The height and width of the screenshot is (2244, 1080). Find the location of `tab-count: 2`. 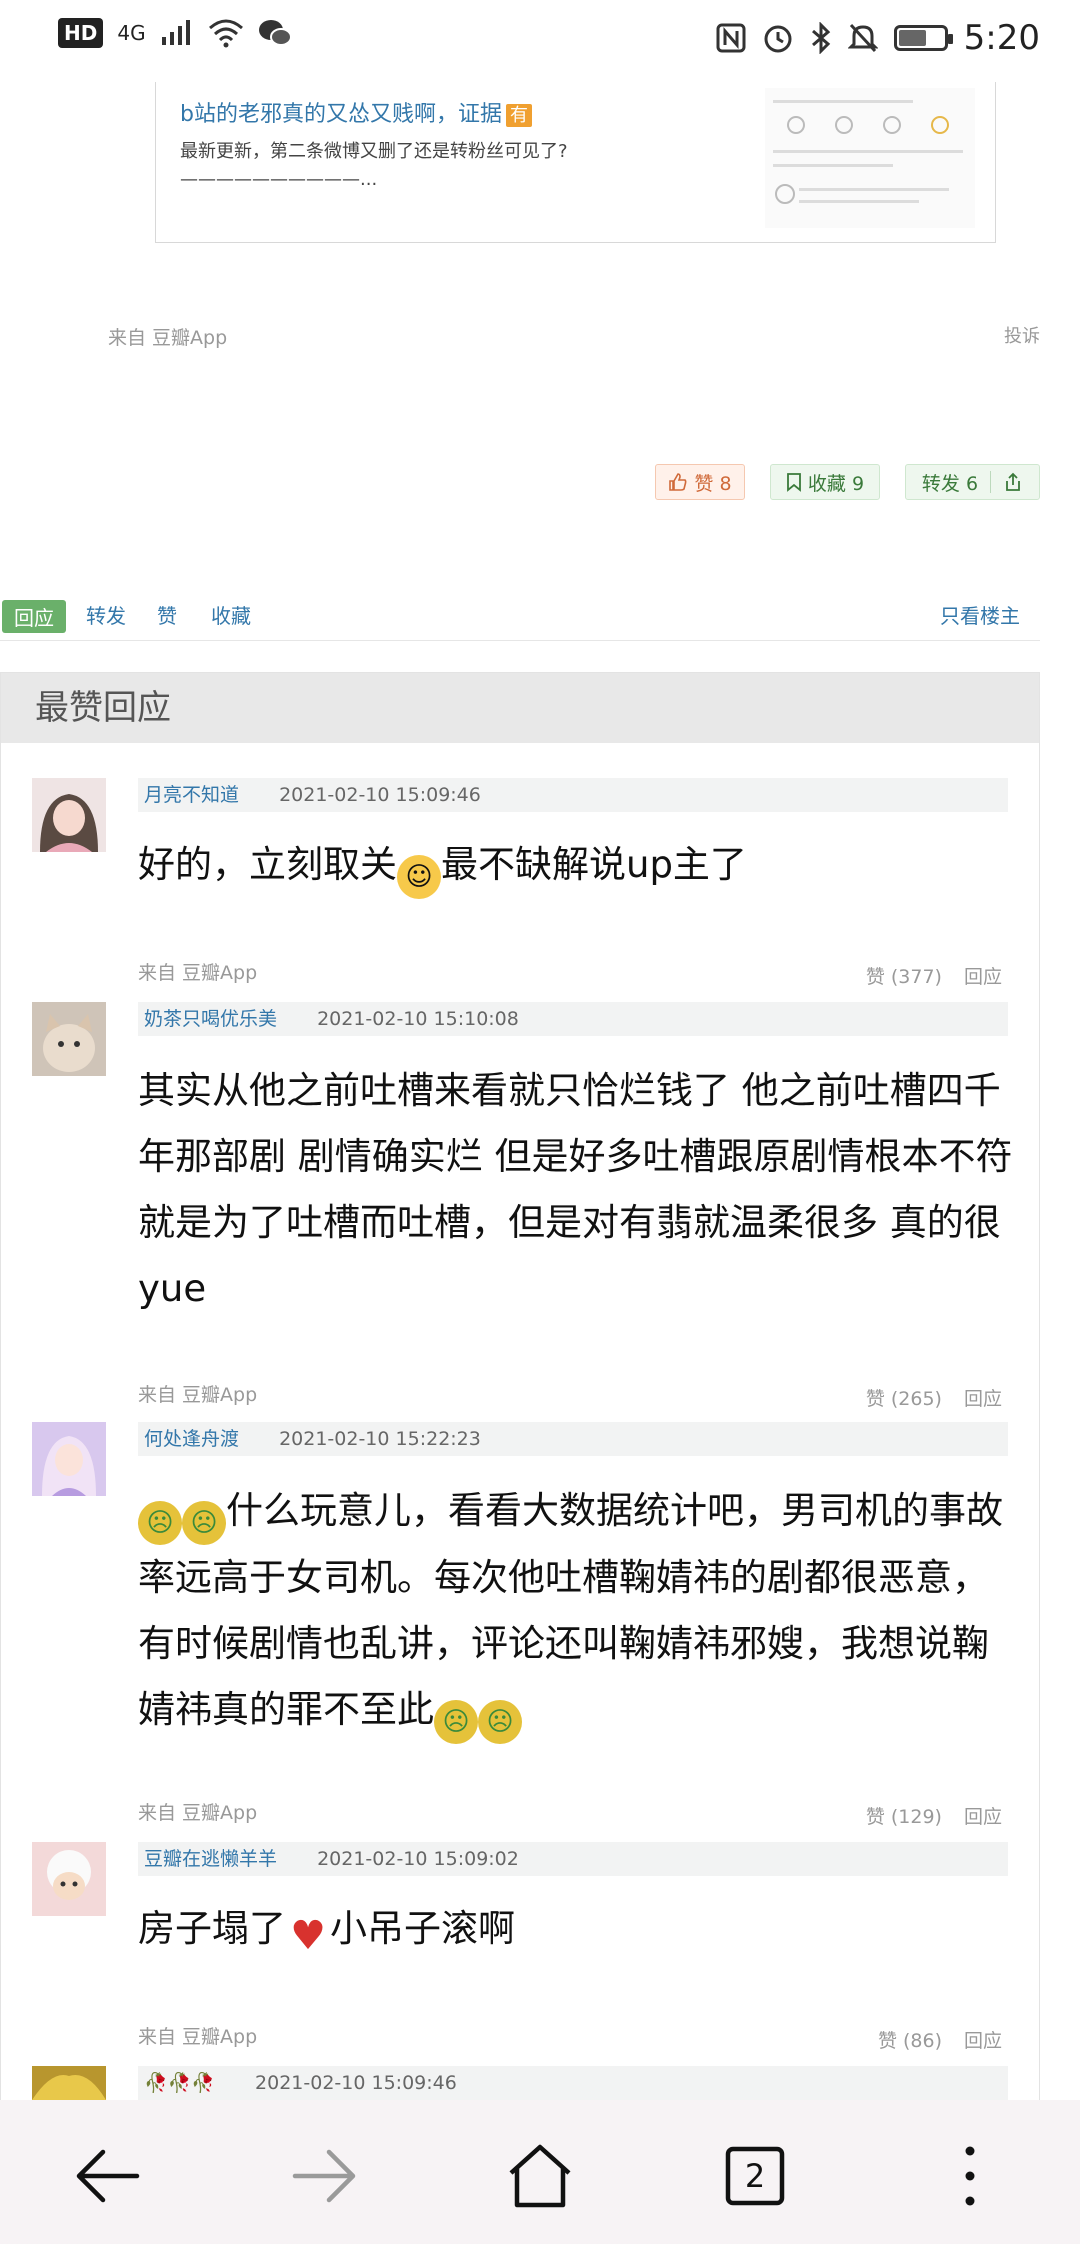

tab-count: 2 is located at coordinates (755, 2176).